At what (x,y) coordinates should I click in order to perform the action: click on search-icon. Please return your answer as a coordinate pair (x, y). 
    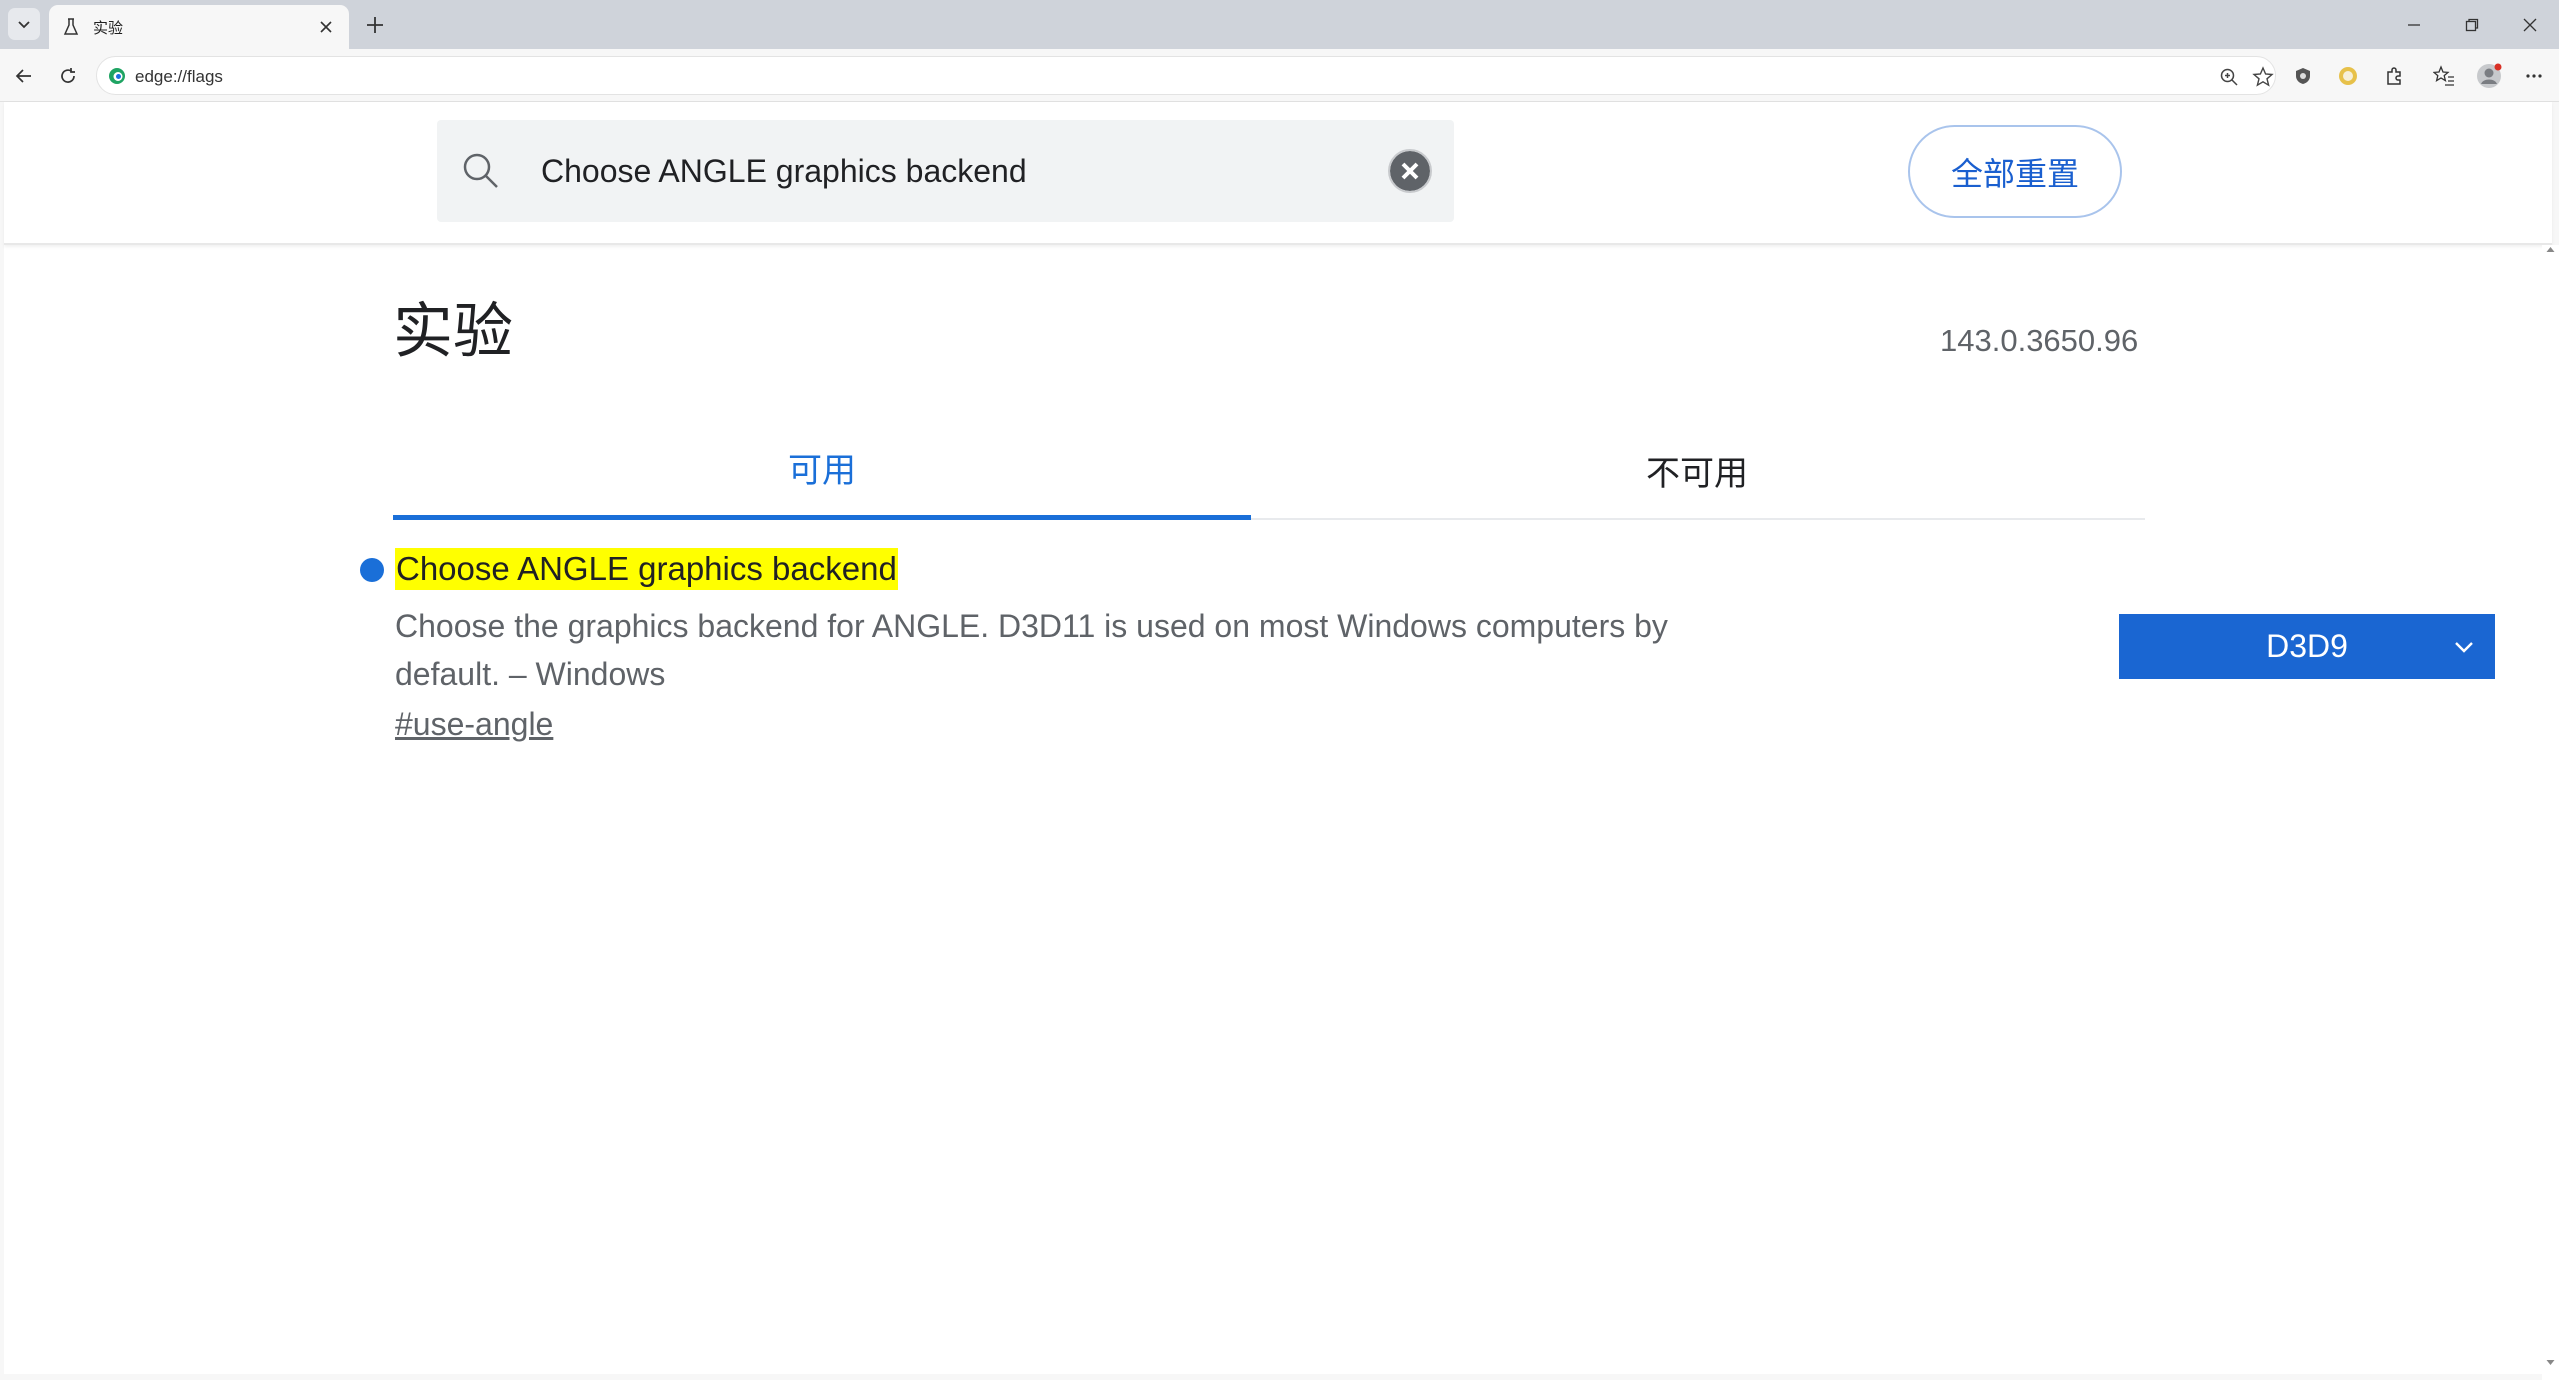
    Looking at the image, I should click on (481, 171).